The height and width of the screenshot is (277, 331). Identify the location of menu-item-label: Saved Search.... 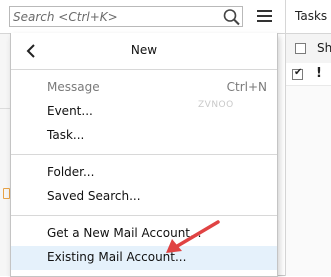
(94, 196).